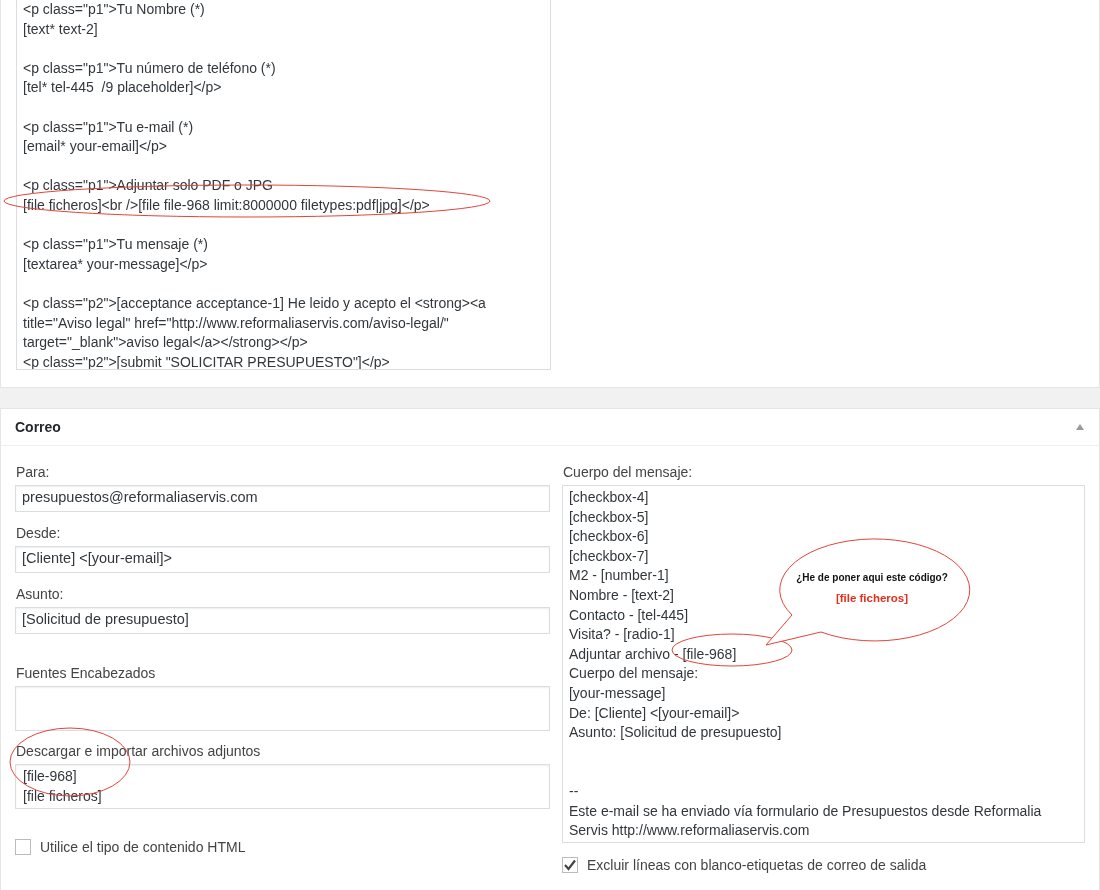 The height and width of the screenshot is (890, 1100). Describe the element at coordinates (757, 865) in the screenshot. I see `checkbox-label: Excluir líneas con blanco-etiquetas de correo de salida` at that location.